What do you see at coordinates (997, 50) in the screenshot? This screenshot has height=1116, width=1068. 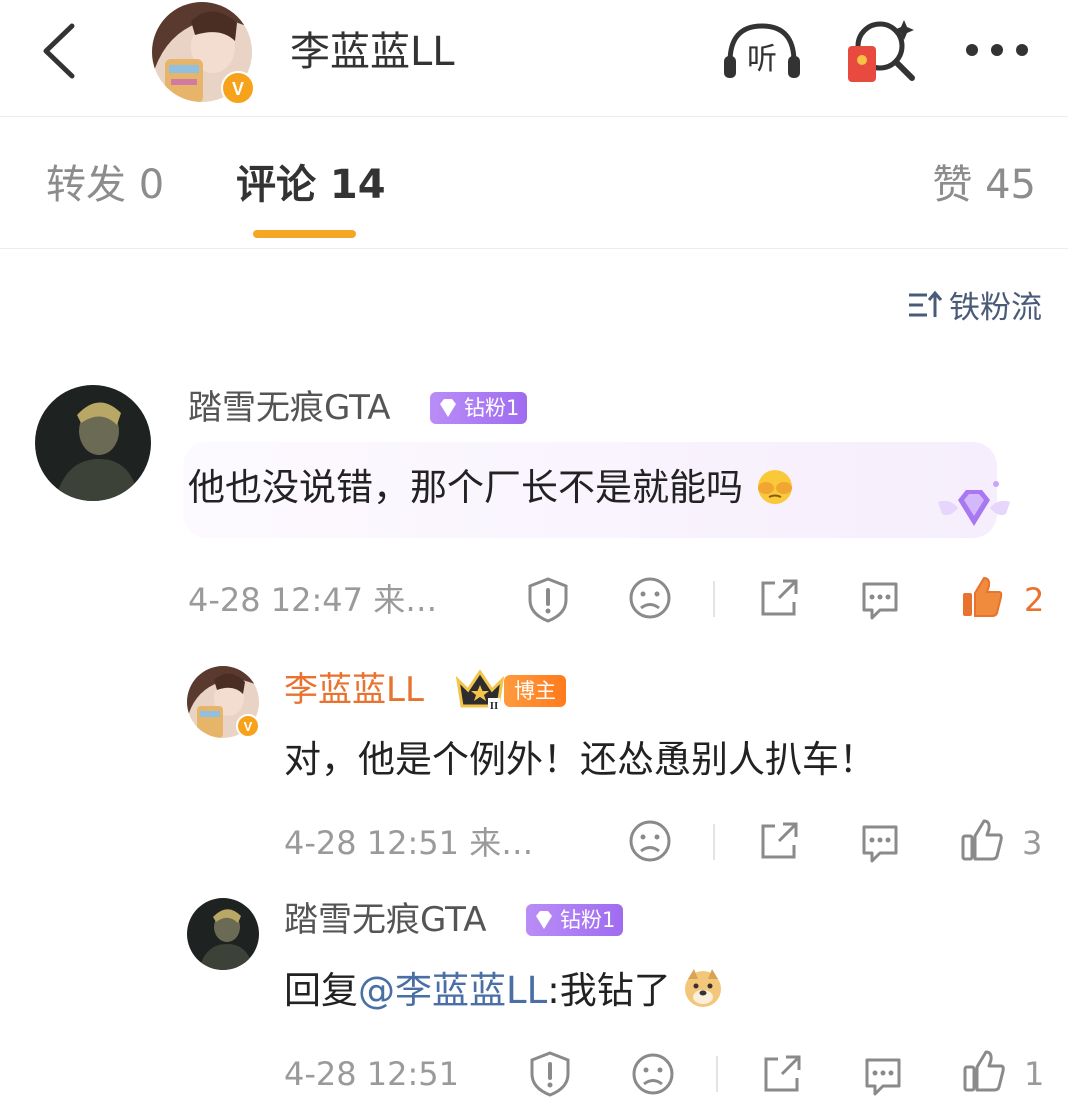 I see `more-icon` at bounding box center [997, 50].